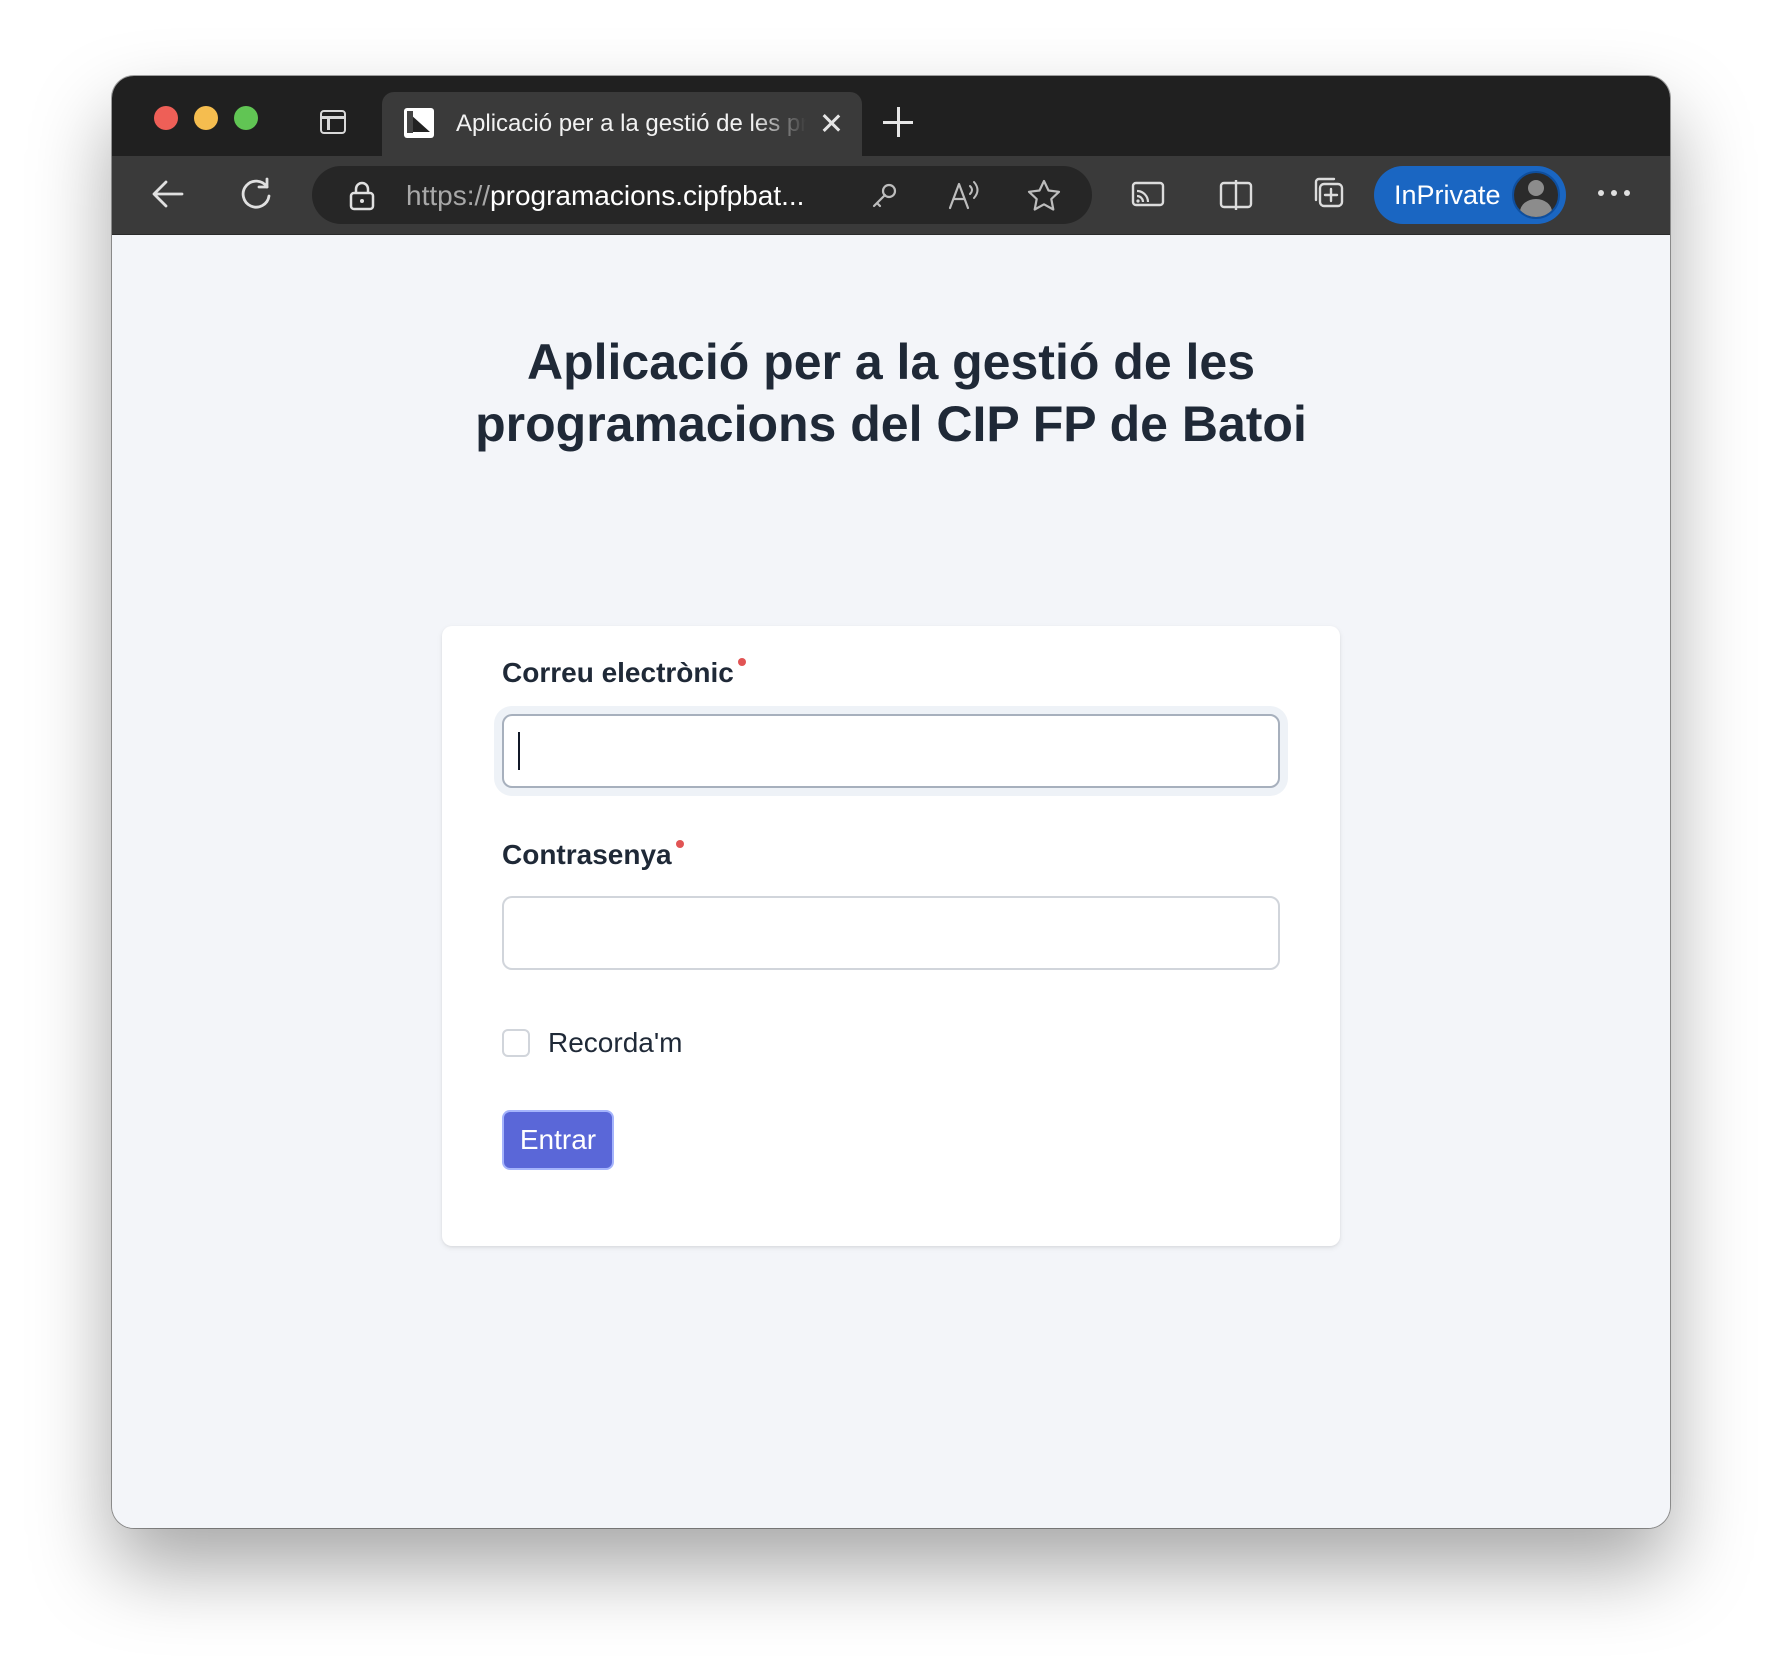  I want to click on email-field, so click(891, 751).